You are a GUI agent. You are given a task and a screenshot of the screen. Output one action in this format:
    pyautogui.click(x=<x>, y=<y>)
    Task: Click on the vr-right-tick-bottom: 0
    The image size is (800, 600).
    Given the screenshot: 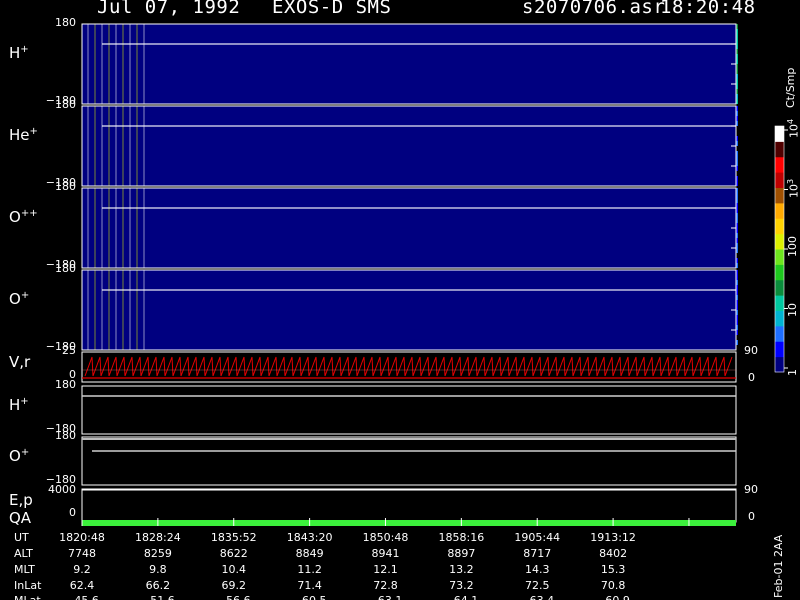 What is the action you would take?
    pyautogui.click(x=751, y=377)
    